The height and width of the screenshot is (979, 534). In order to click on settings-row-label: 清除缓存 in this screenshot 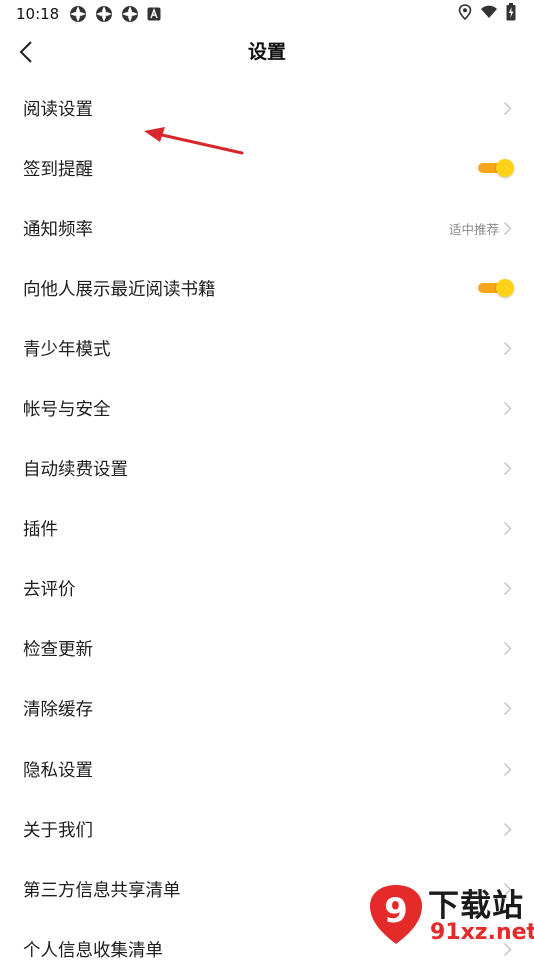, I will do `click(58, 710)`.